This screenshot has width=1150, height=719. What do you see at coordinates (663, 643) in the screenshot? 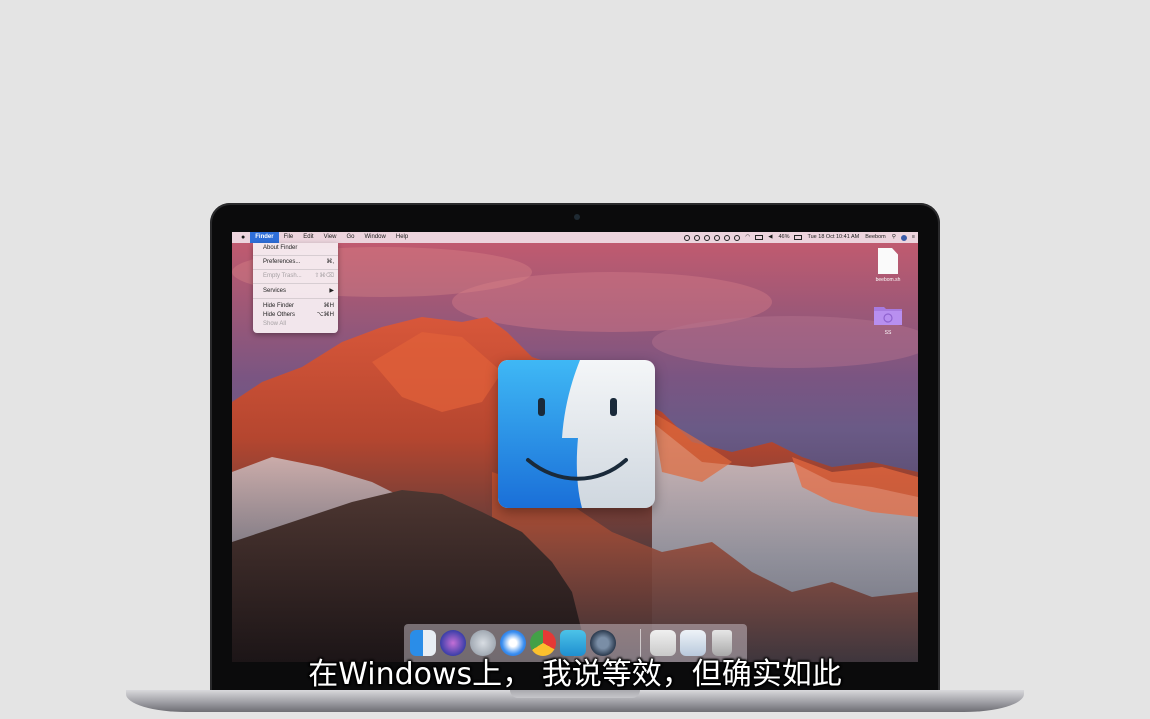
I see `preview-icon` at bounding box center [663, 643].